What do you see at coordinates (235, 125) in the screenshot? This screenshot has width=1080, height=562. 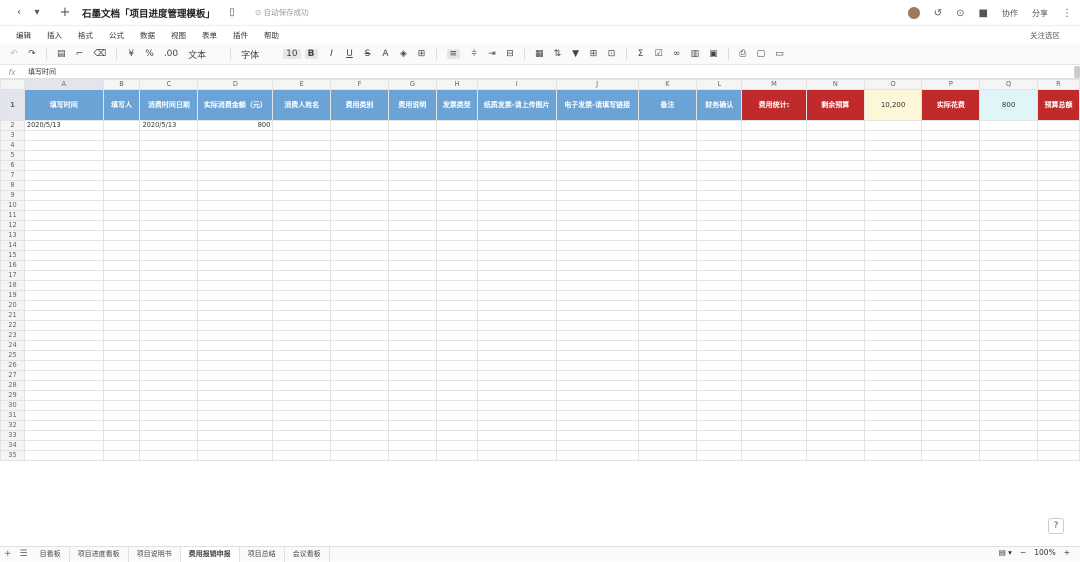 I see `cell: 800` at bounding box center [235, 125].